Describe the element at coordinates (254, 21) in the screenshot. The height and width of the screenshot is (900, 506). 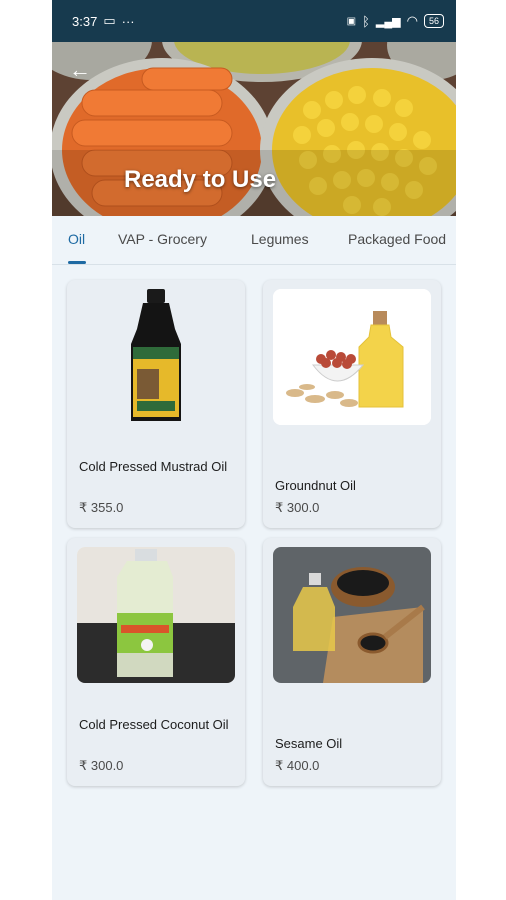
I see `status-bar: 3:37 ▭ ··· ▣ ᛒ ▂▄▆ ◠ 56` at that location.